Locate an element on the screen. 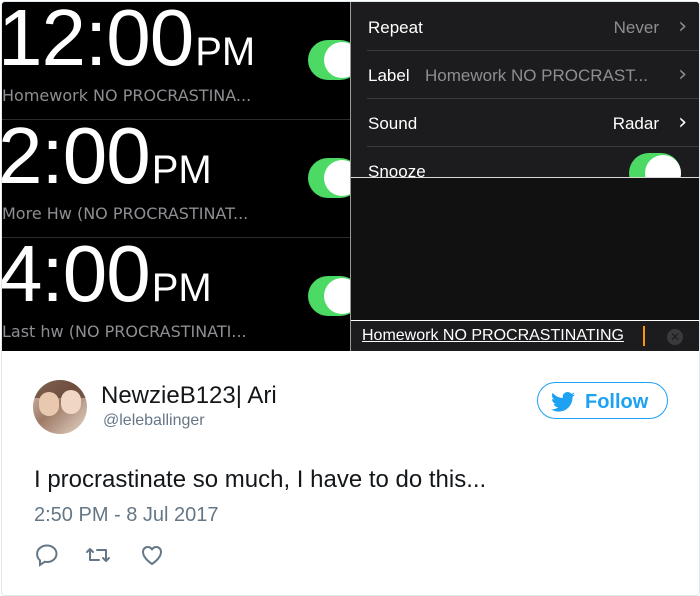 This screenshot has height=596, width=700. alarm-time: 12:00PM is located at coordinates (129, 42).